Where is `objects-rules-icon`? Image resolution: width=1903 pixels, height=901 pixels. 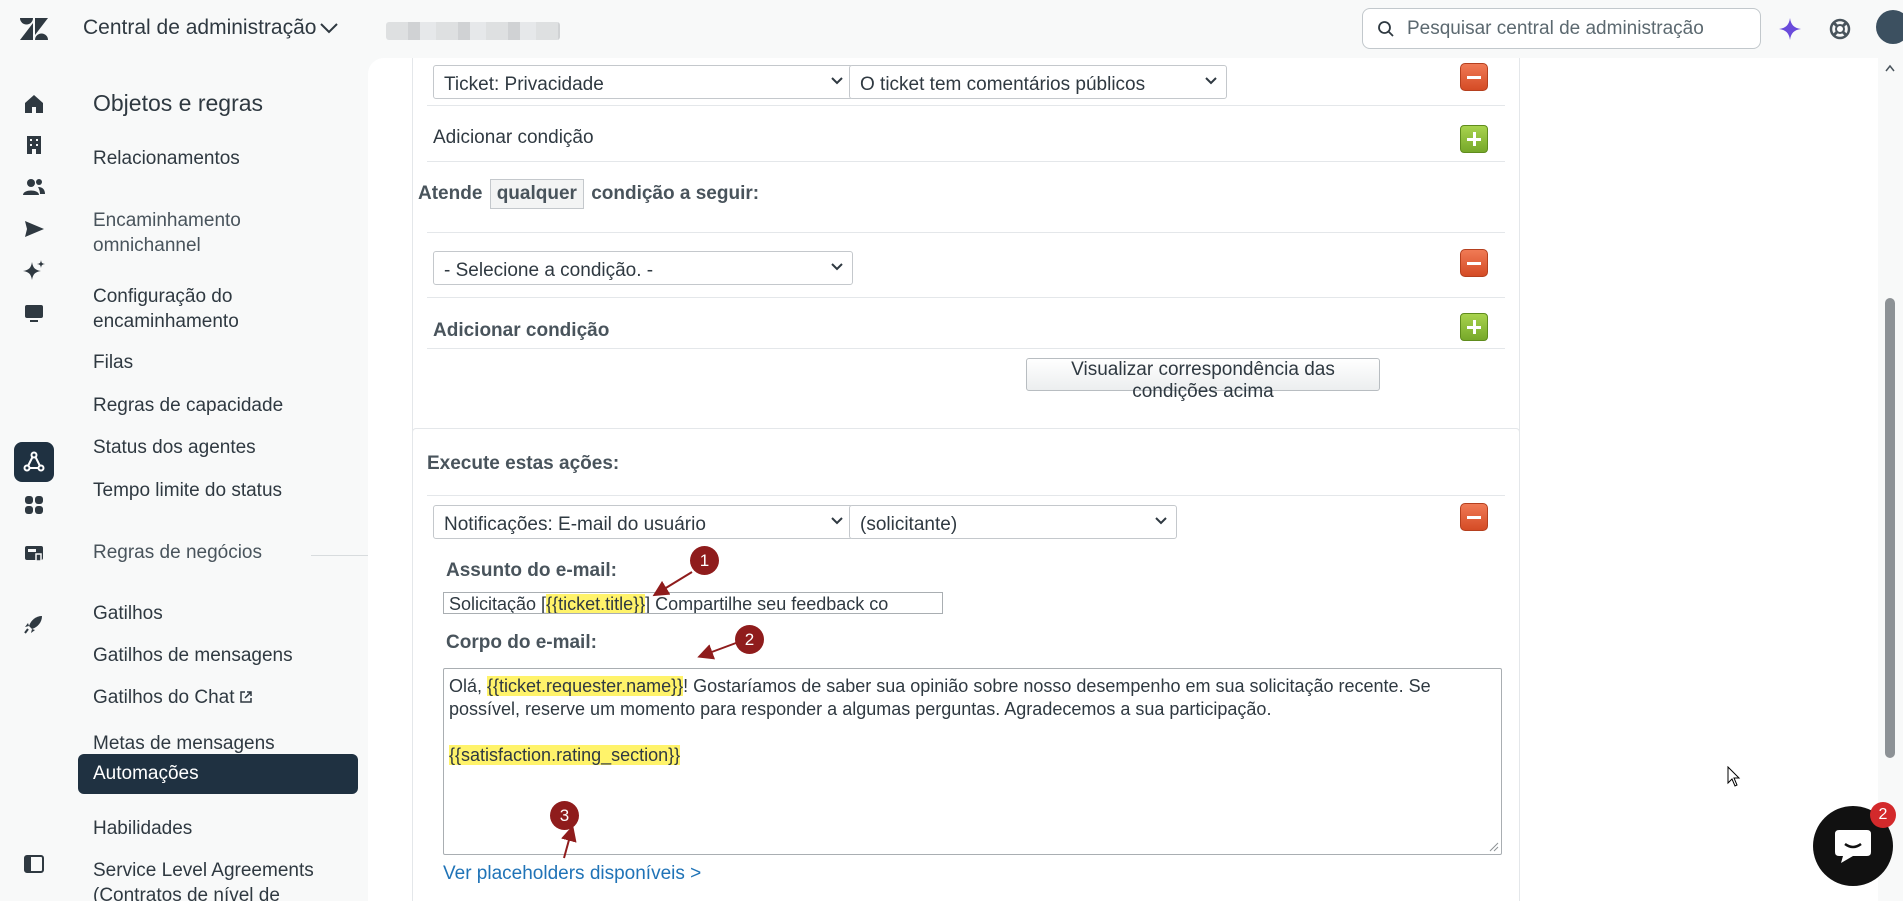
objects-rules-icon is located at coordinates (34, 462).